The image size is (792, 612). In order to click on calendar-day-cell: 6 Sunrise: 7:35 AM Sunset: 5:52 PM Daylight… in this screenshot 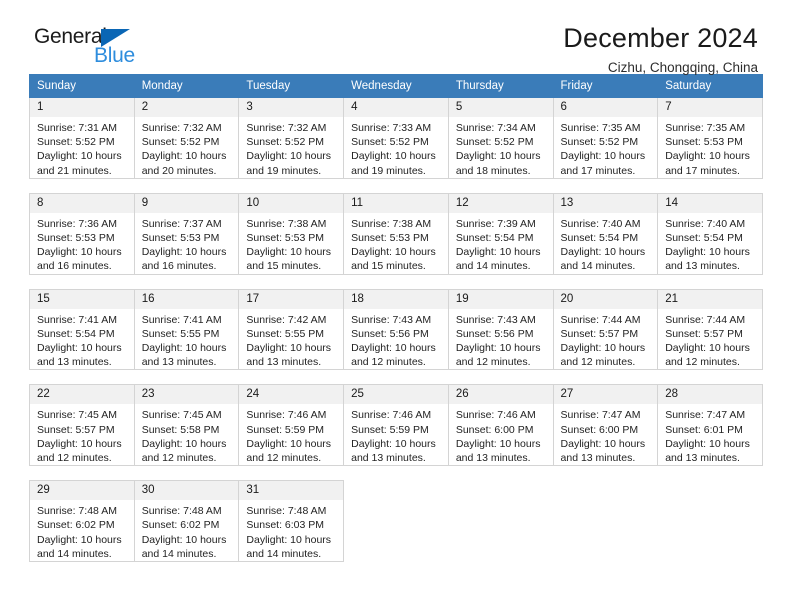, I will do `click(605, 138)`.